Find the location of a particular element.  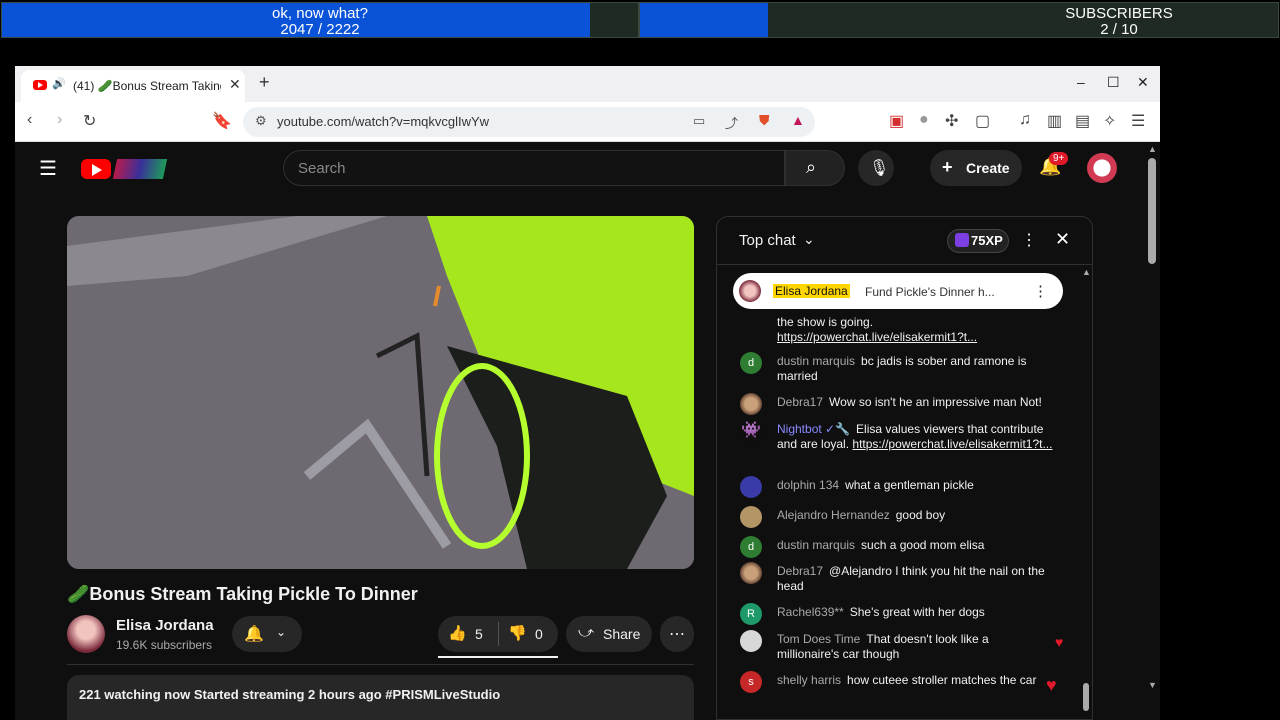

chat-menu-icon: ⋮ is located at coordinates (1029, 240).